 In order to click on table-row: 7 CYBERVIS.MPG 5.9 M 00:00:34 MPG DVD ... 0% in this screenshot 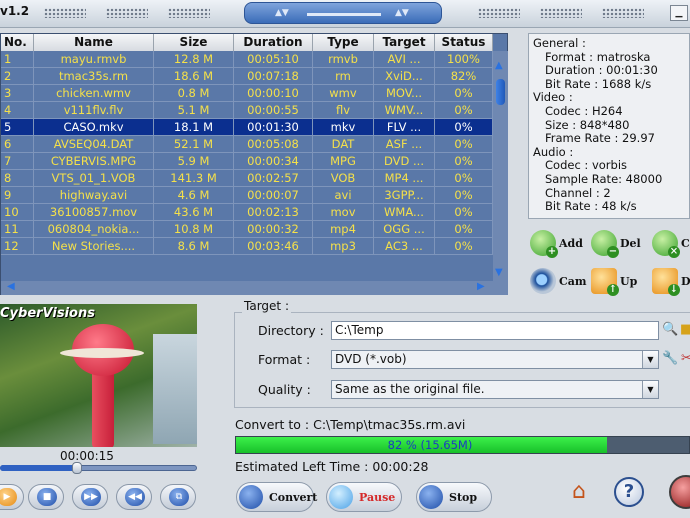, I will do `click(247, 161)`.